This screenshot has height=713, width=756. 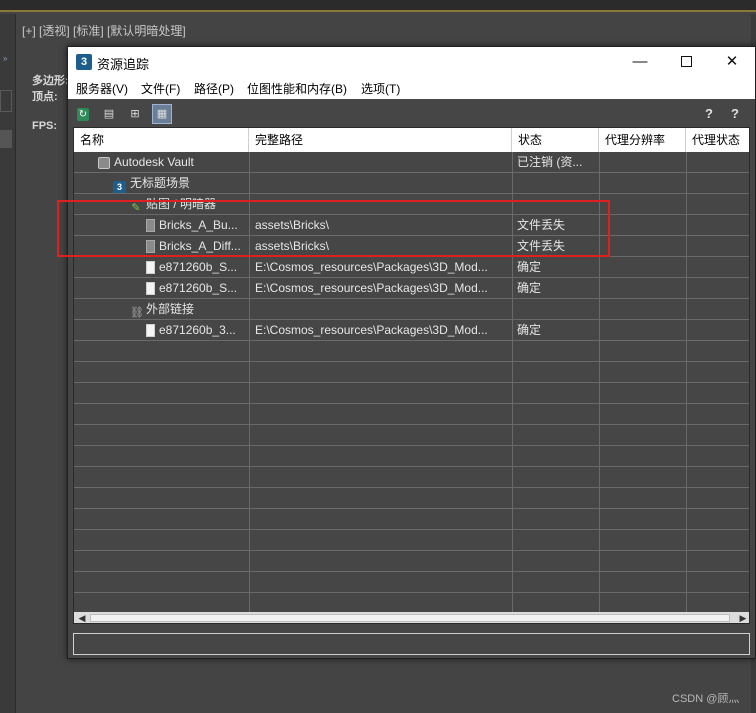 I want to click on menu-bar: 服务器(V) 文件(F) 路径(P) 位图性能和内存(B) 选项(T), so click(x=411, y=88).